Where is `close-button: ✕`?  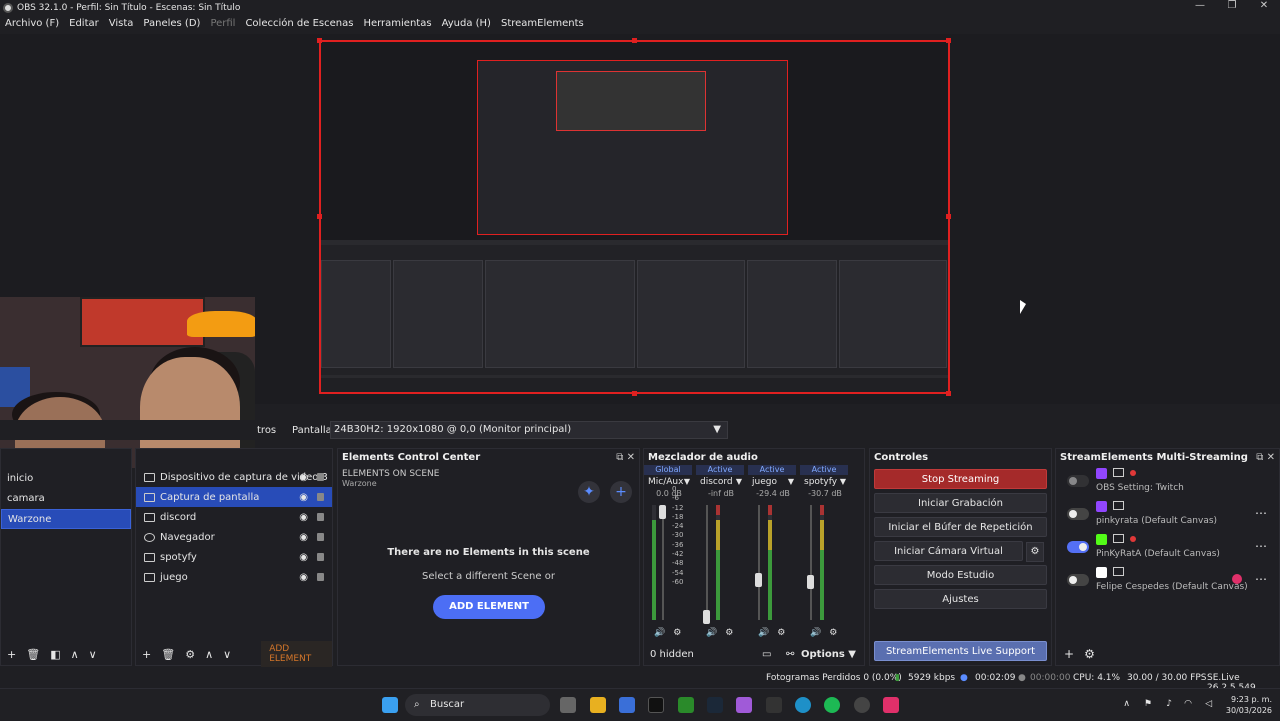 close-button: ✕ is located at coordinates (1264, 5).